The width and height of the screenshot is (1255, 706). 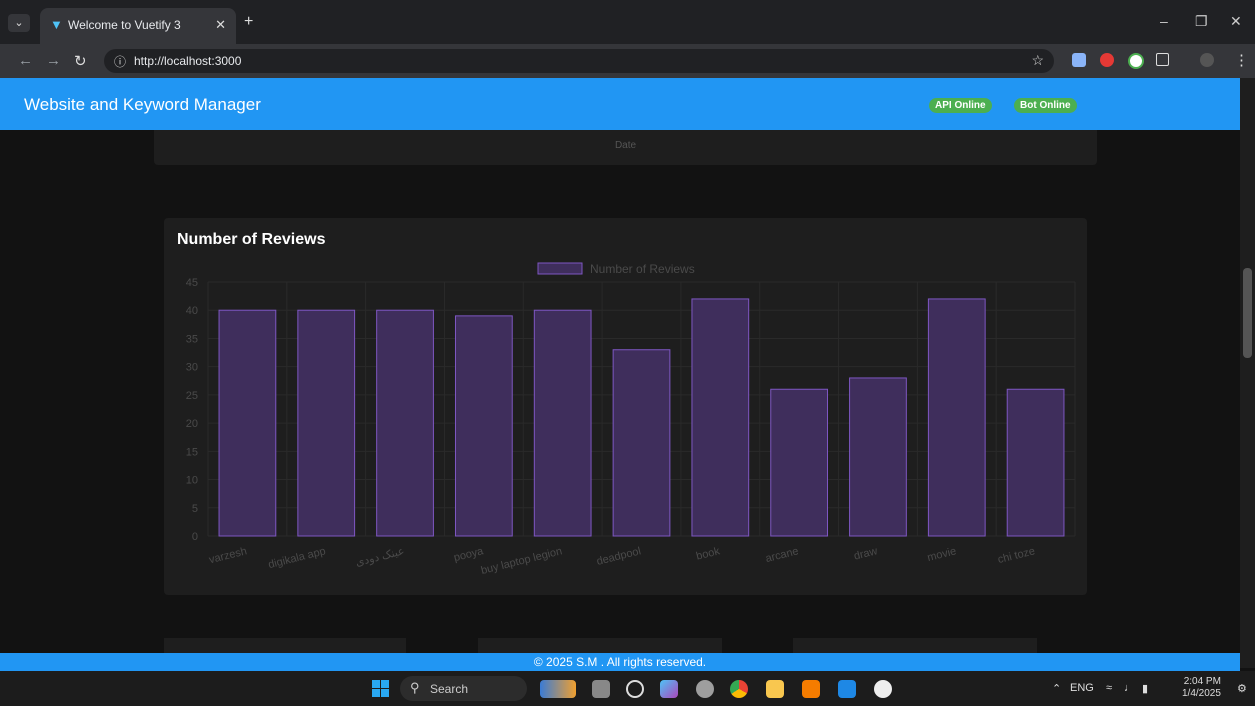 I want to click on taskbar-search: ⚲ Search, so click(x=463, y=688).